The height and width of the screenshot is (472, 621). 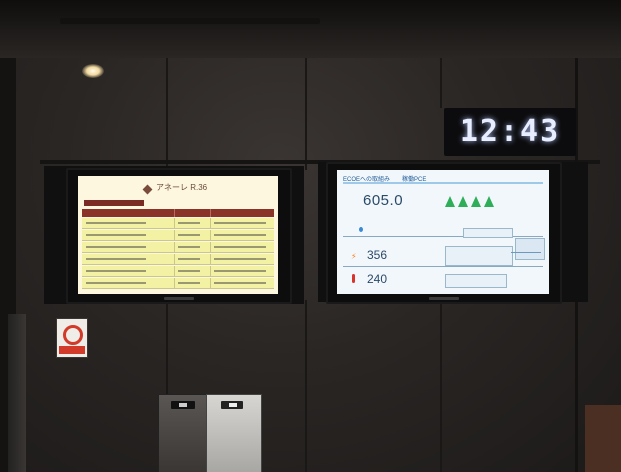 I want to click on right-screen: ECOEへの取組み 稼働PCE 605.0 ⚡ 356 240, so click(x=443, y=232).